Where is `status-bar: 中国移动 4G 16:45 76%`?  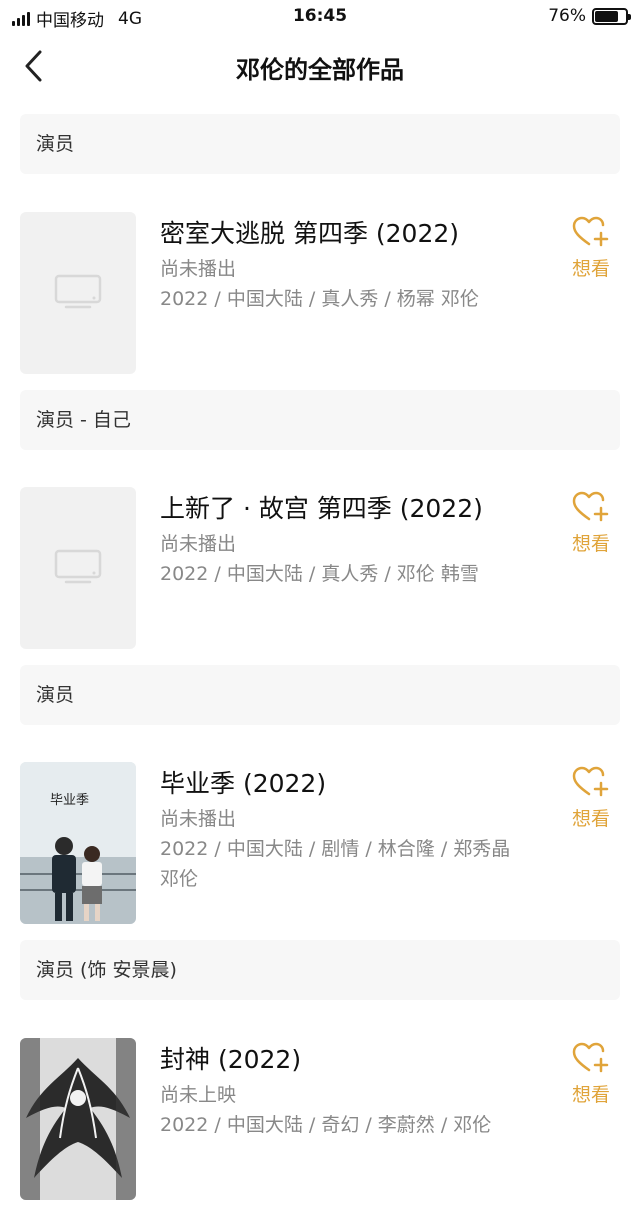
status-bar: 中国移动 4G 16:45 76% is located at coordinates (320, 17).